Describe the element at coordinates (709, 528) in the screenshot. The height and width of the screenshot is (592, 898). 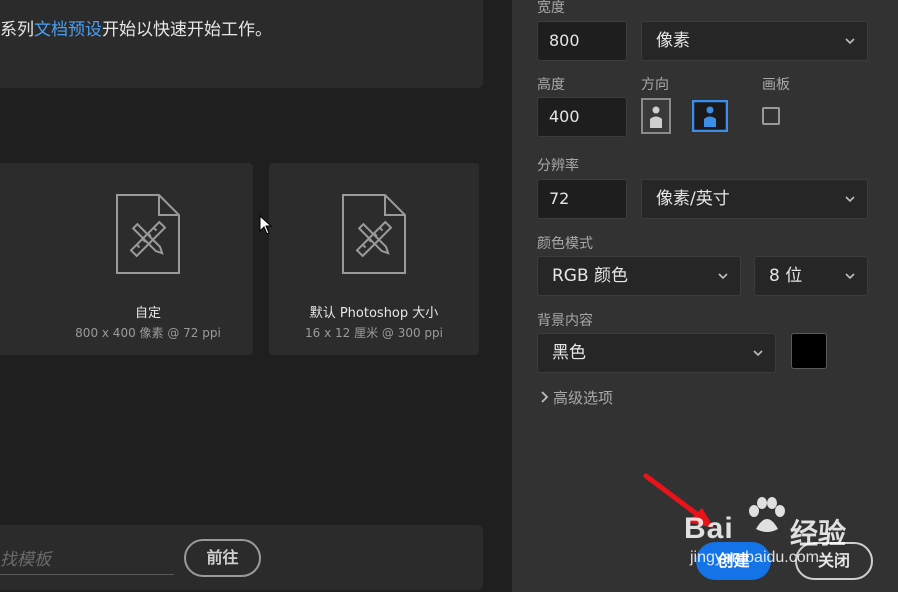
I see `watermark-brand: Bai` at that location.